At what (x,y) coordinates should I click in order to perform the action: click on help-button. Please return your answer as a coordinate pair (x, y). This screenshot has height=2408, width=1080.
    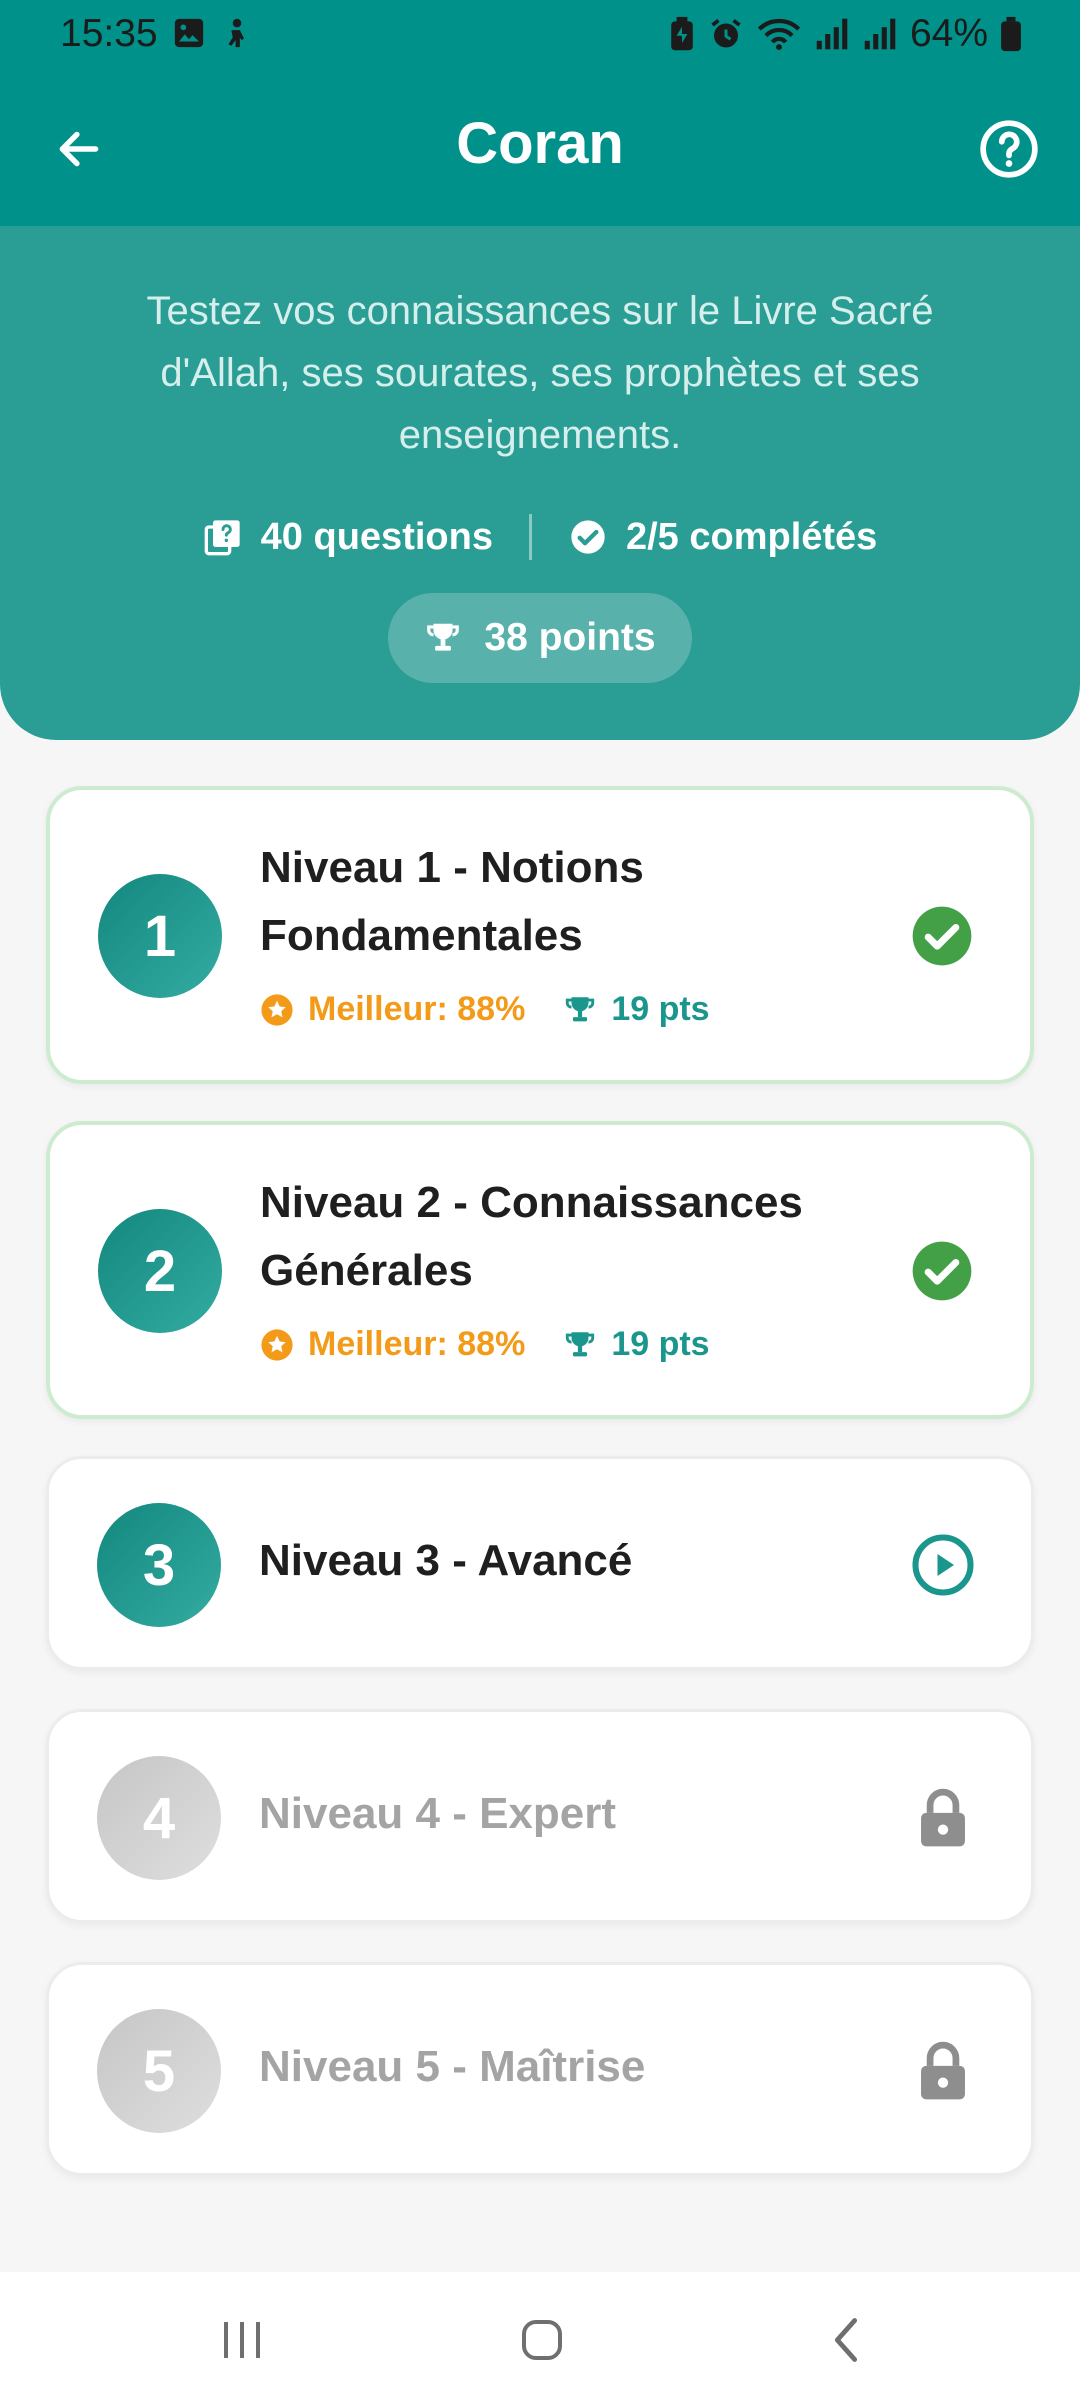
    Looking at the image, I should click on (1009, 149).